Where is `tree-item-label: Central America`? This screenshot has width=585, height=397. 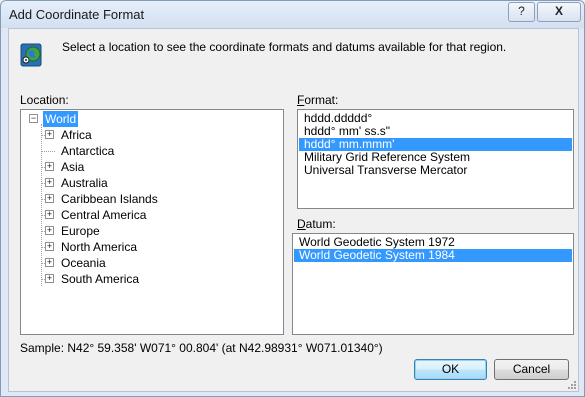
tree-item-label: Central America is located at coordinates (104, 215).